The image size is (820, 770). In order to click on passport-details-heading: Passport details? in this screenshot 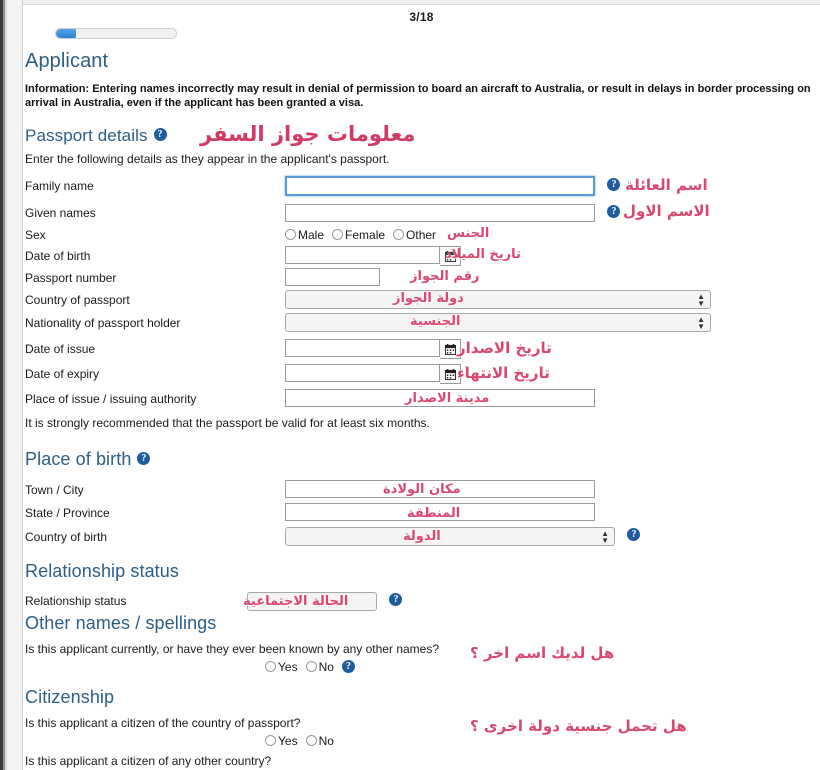, I will do `click(422, 136)`.